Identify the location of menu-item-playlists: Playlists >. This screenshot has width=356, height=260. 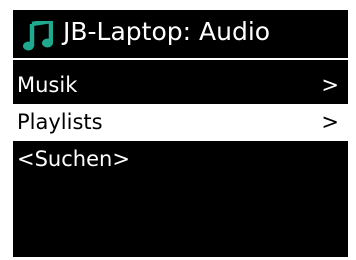
(180, 122).